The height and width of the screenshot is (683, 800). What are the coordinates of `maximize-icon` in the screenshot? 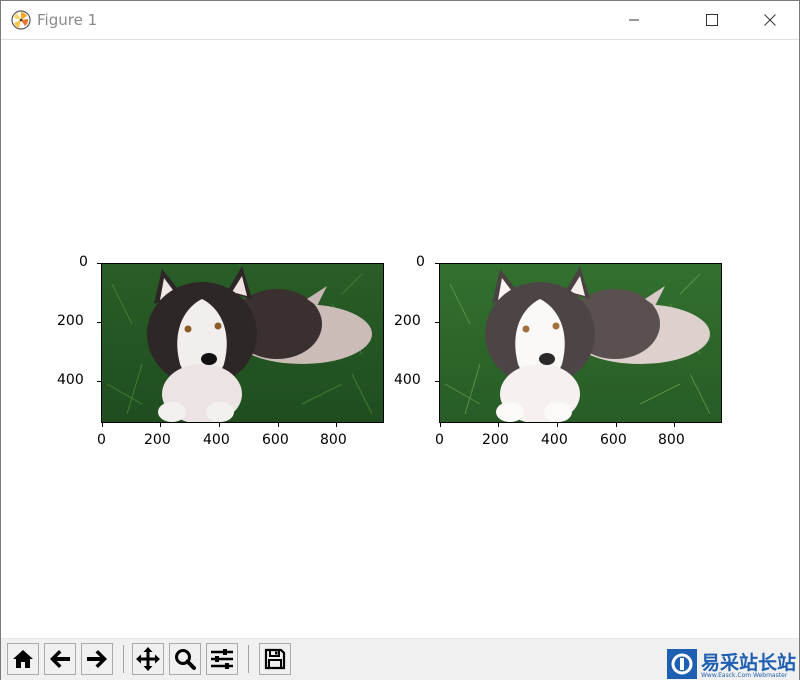 It's located at (712, 20).